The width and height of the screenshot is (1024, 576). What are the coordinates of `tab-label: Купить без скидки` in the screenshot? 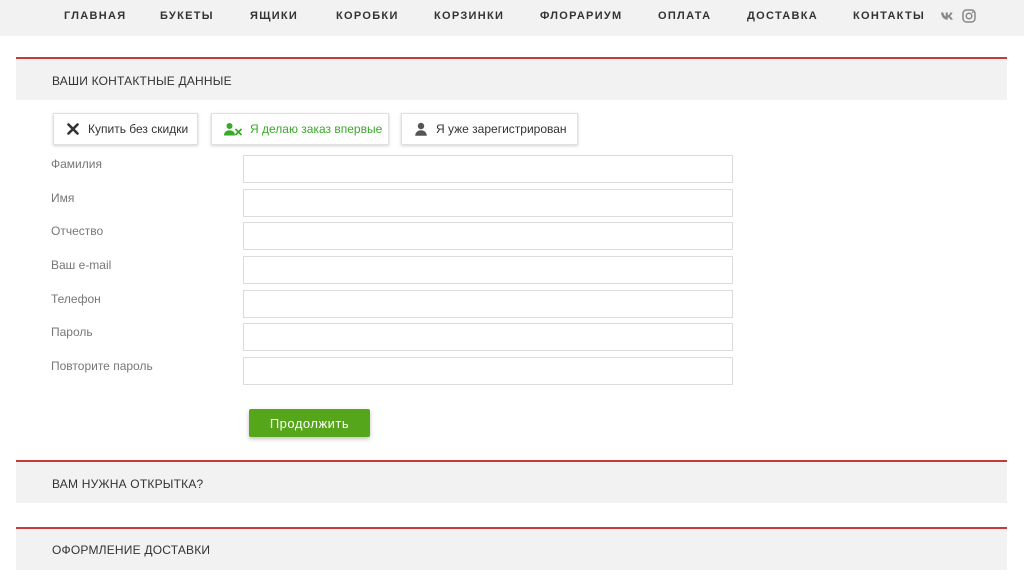 It's located at (138, 129).